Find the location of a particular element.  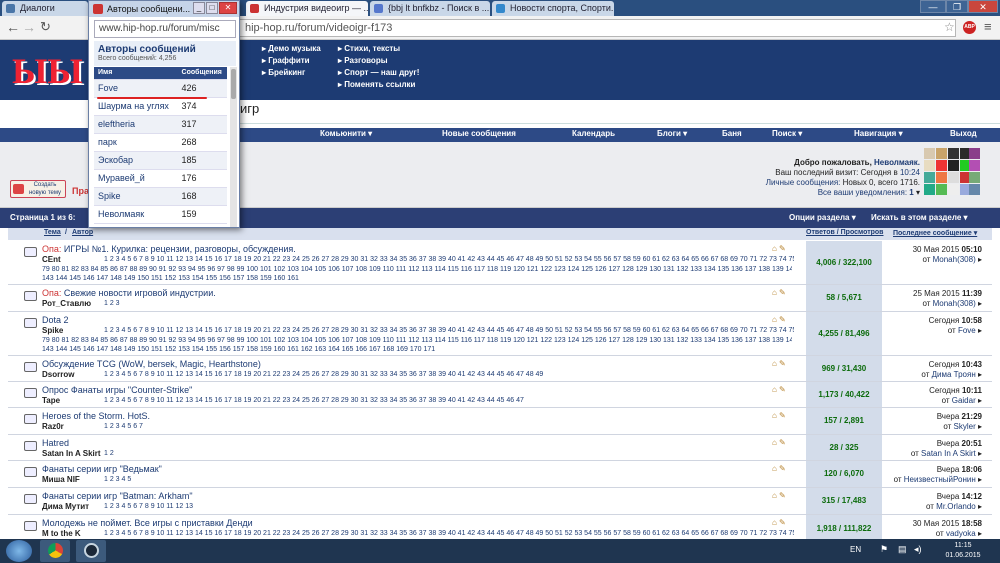

thread-title-text: Hatred is located at coordinates (55, 443).